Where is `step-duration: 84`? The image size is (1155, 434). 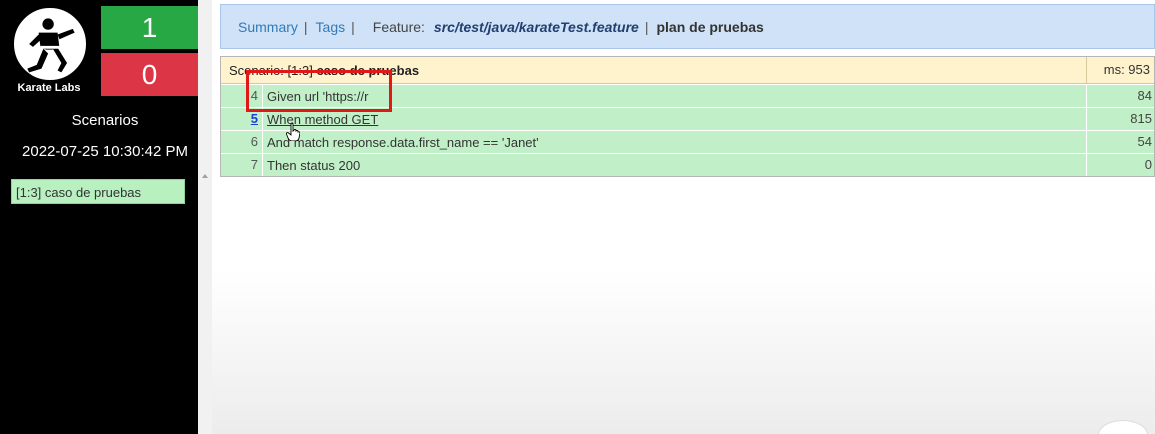 step-duration: 84 is located at coordinates (1120, 96).